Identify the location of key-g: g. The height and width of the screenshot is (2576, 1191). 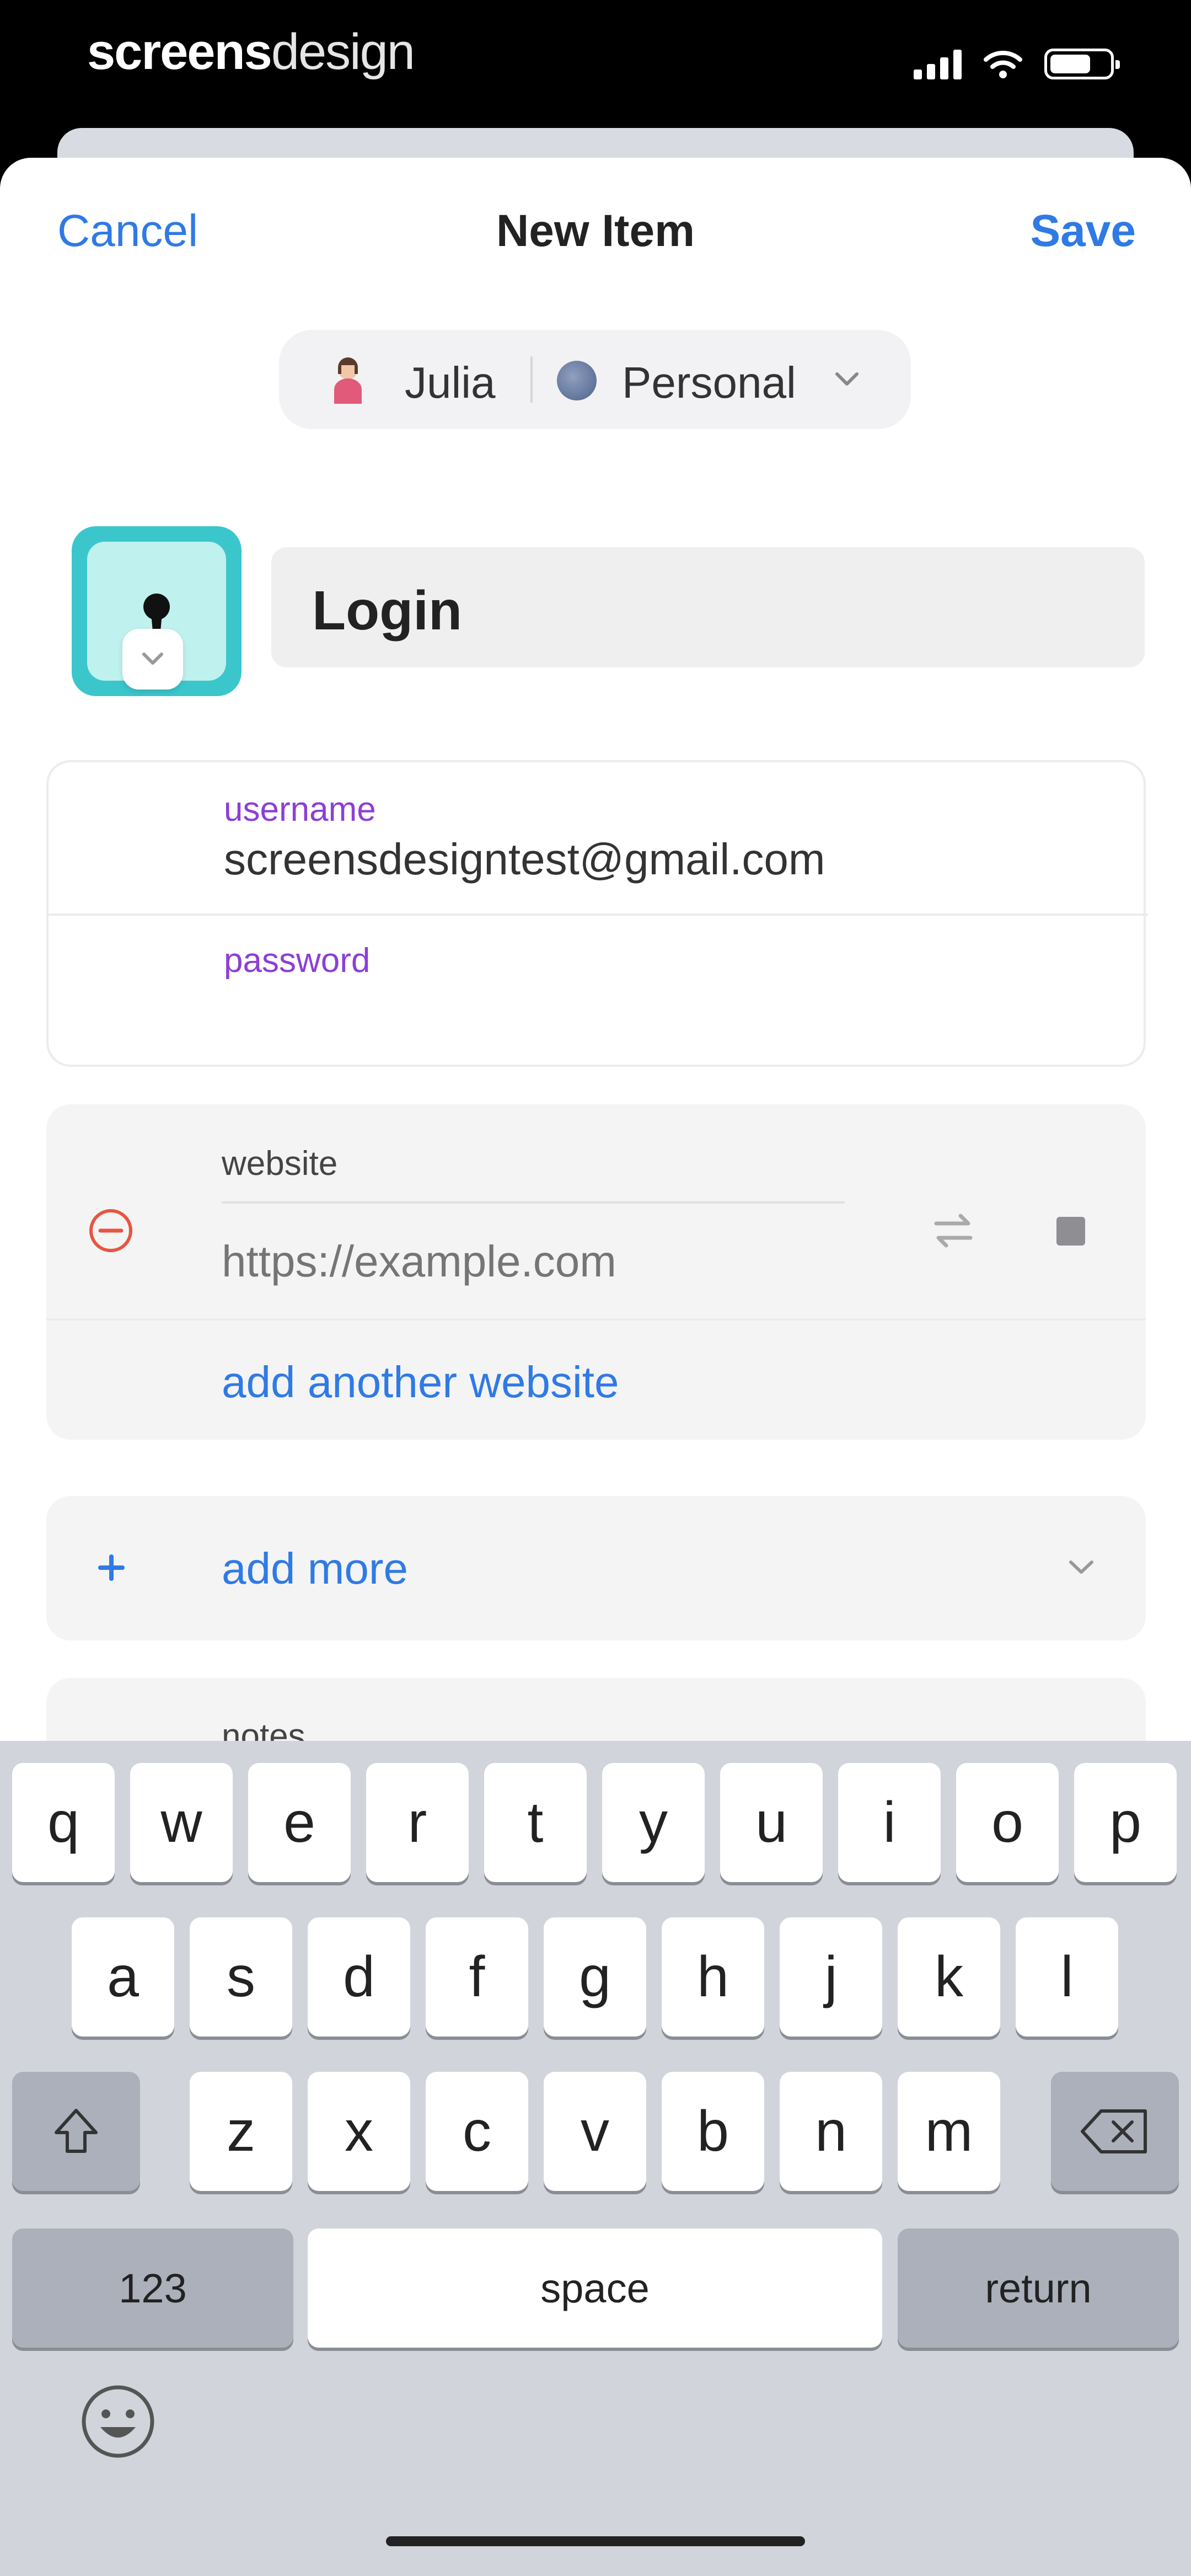
(595, 1977).